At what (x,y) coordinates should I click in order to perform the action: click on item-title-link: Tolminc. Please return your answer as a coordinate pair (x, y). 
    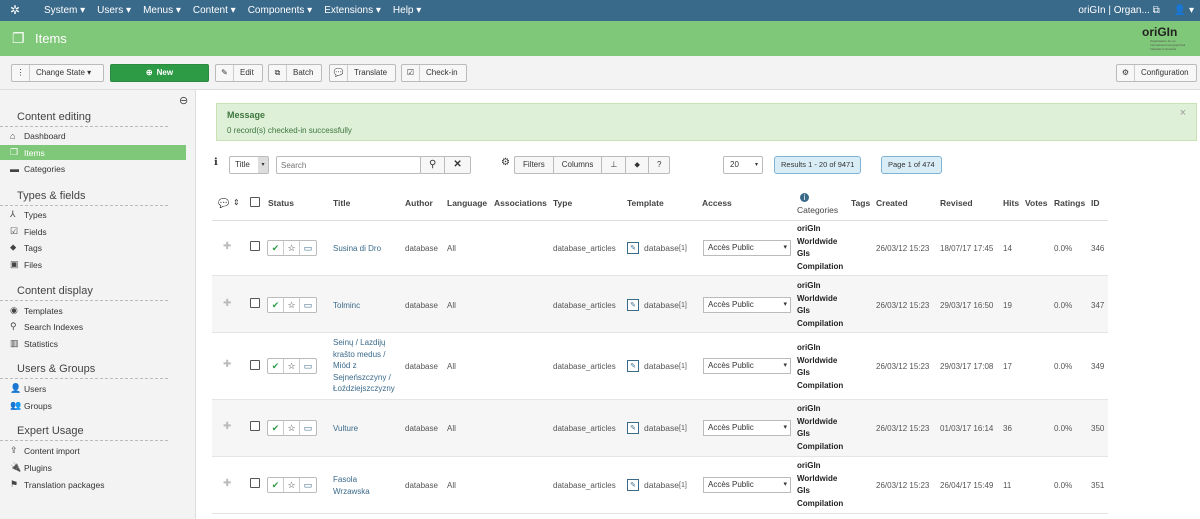
    Looking at the image, I should click on (346, 306).